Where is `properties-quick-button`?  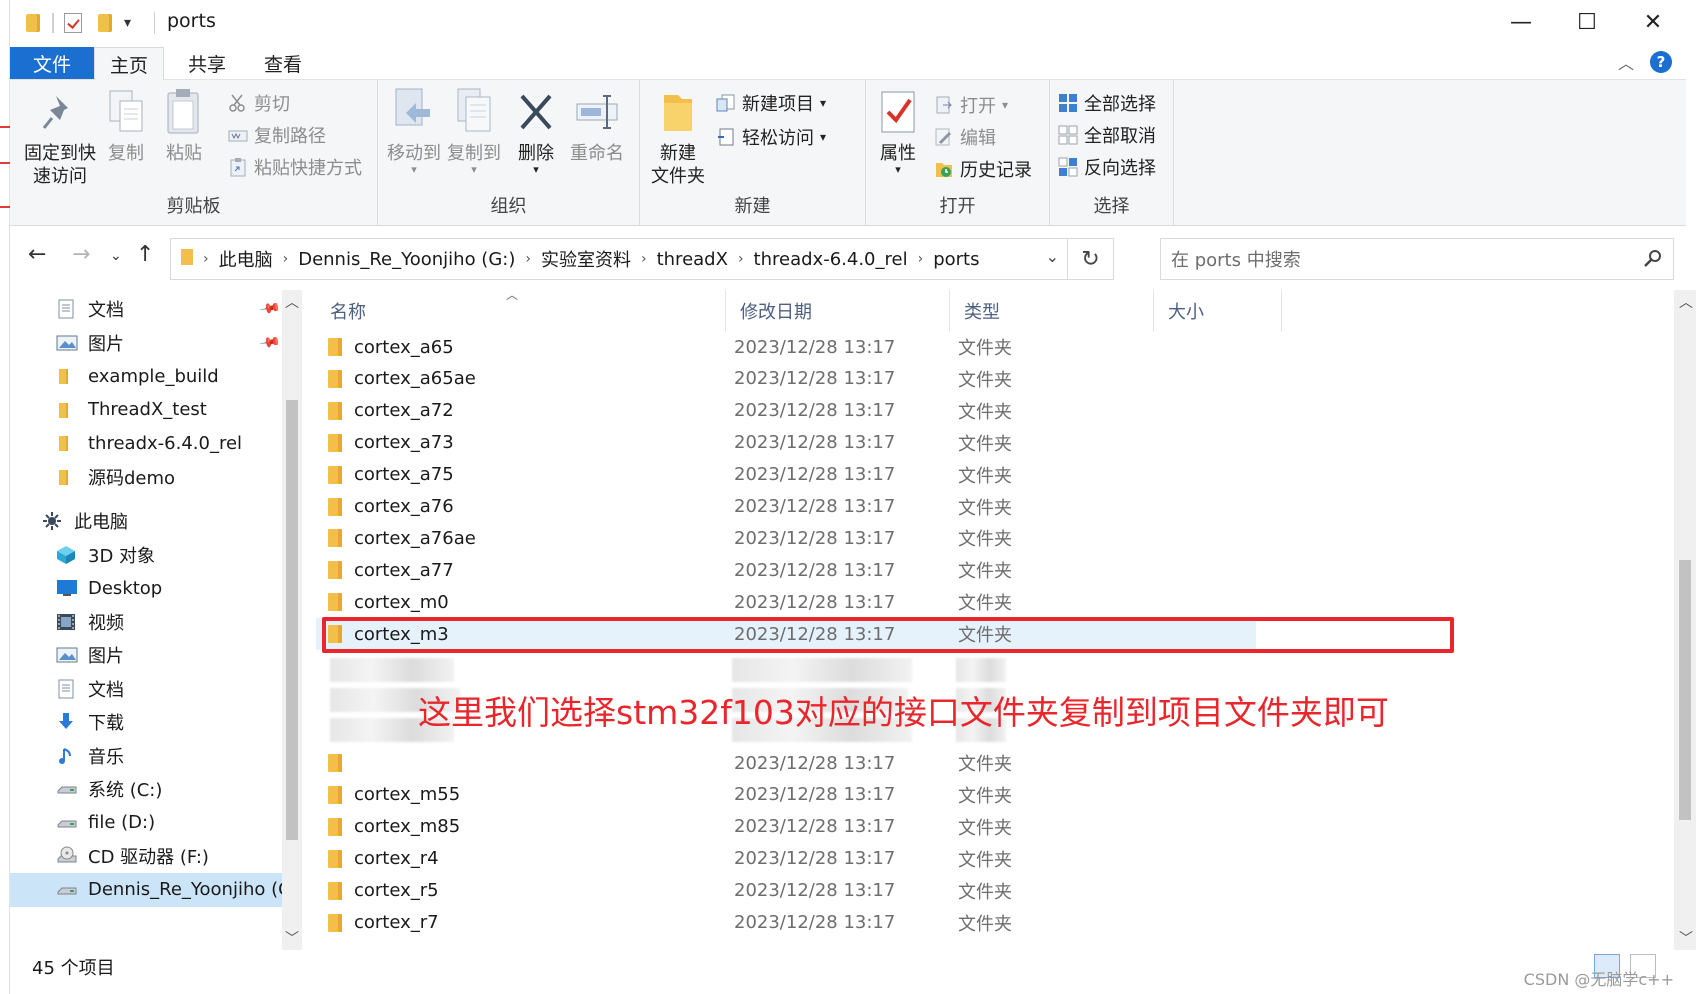 properties-quick-button is located at coordinates (73, 23).